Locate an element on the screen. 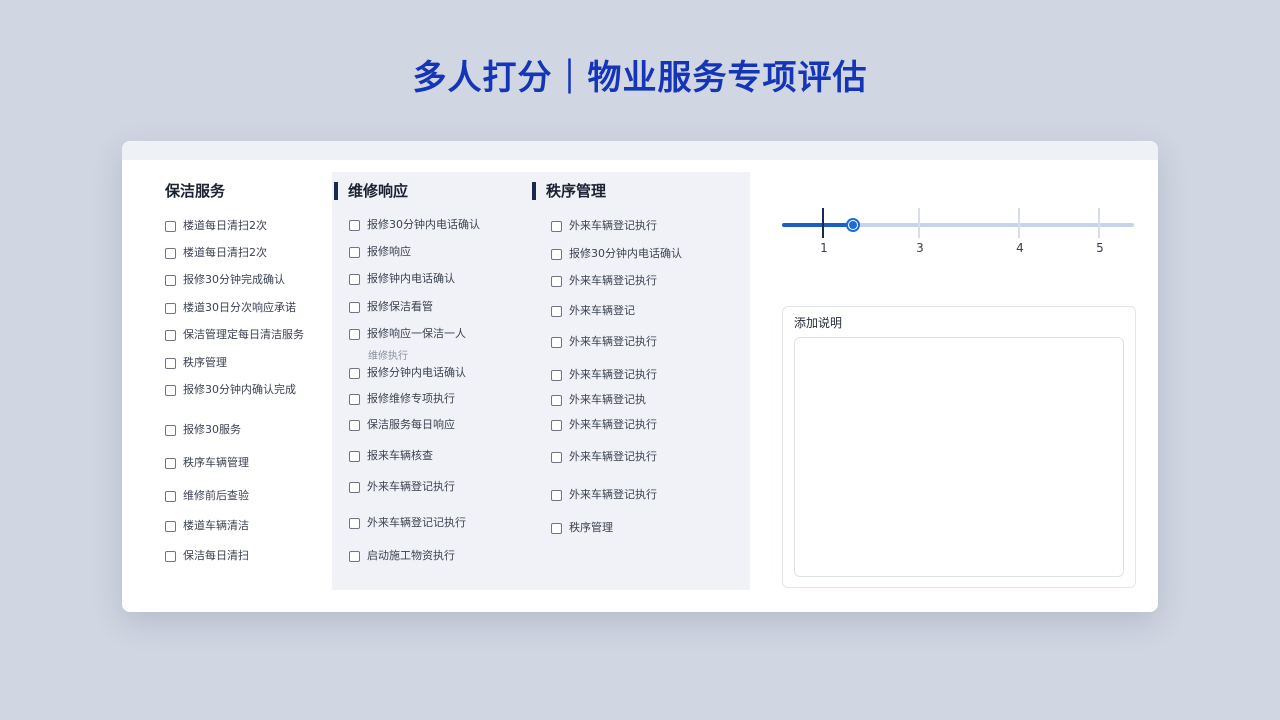 This screenshot has width=1280, height=720. criteria-item: 报修响应一保洁一人 is located at coordinates (407, 334).